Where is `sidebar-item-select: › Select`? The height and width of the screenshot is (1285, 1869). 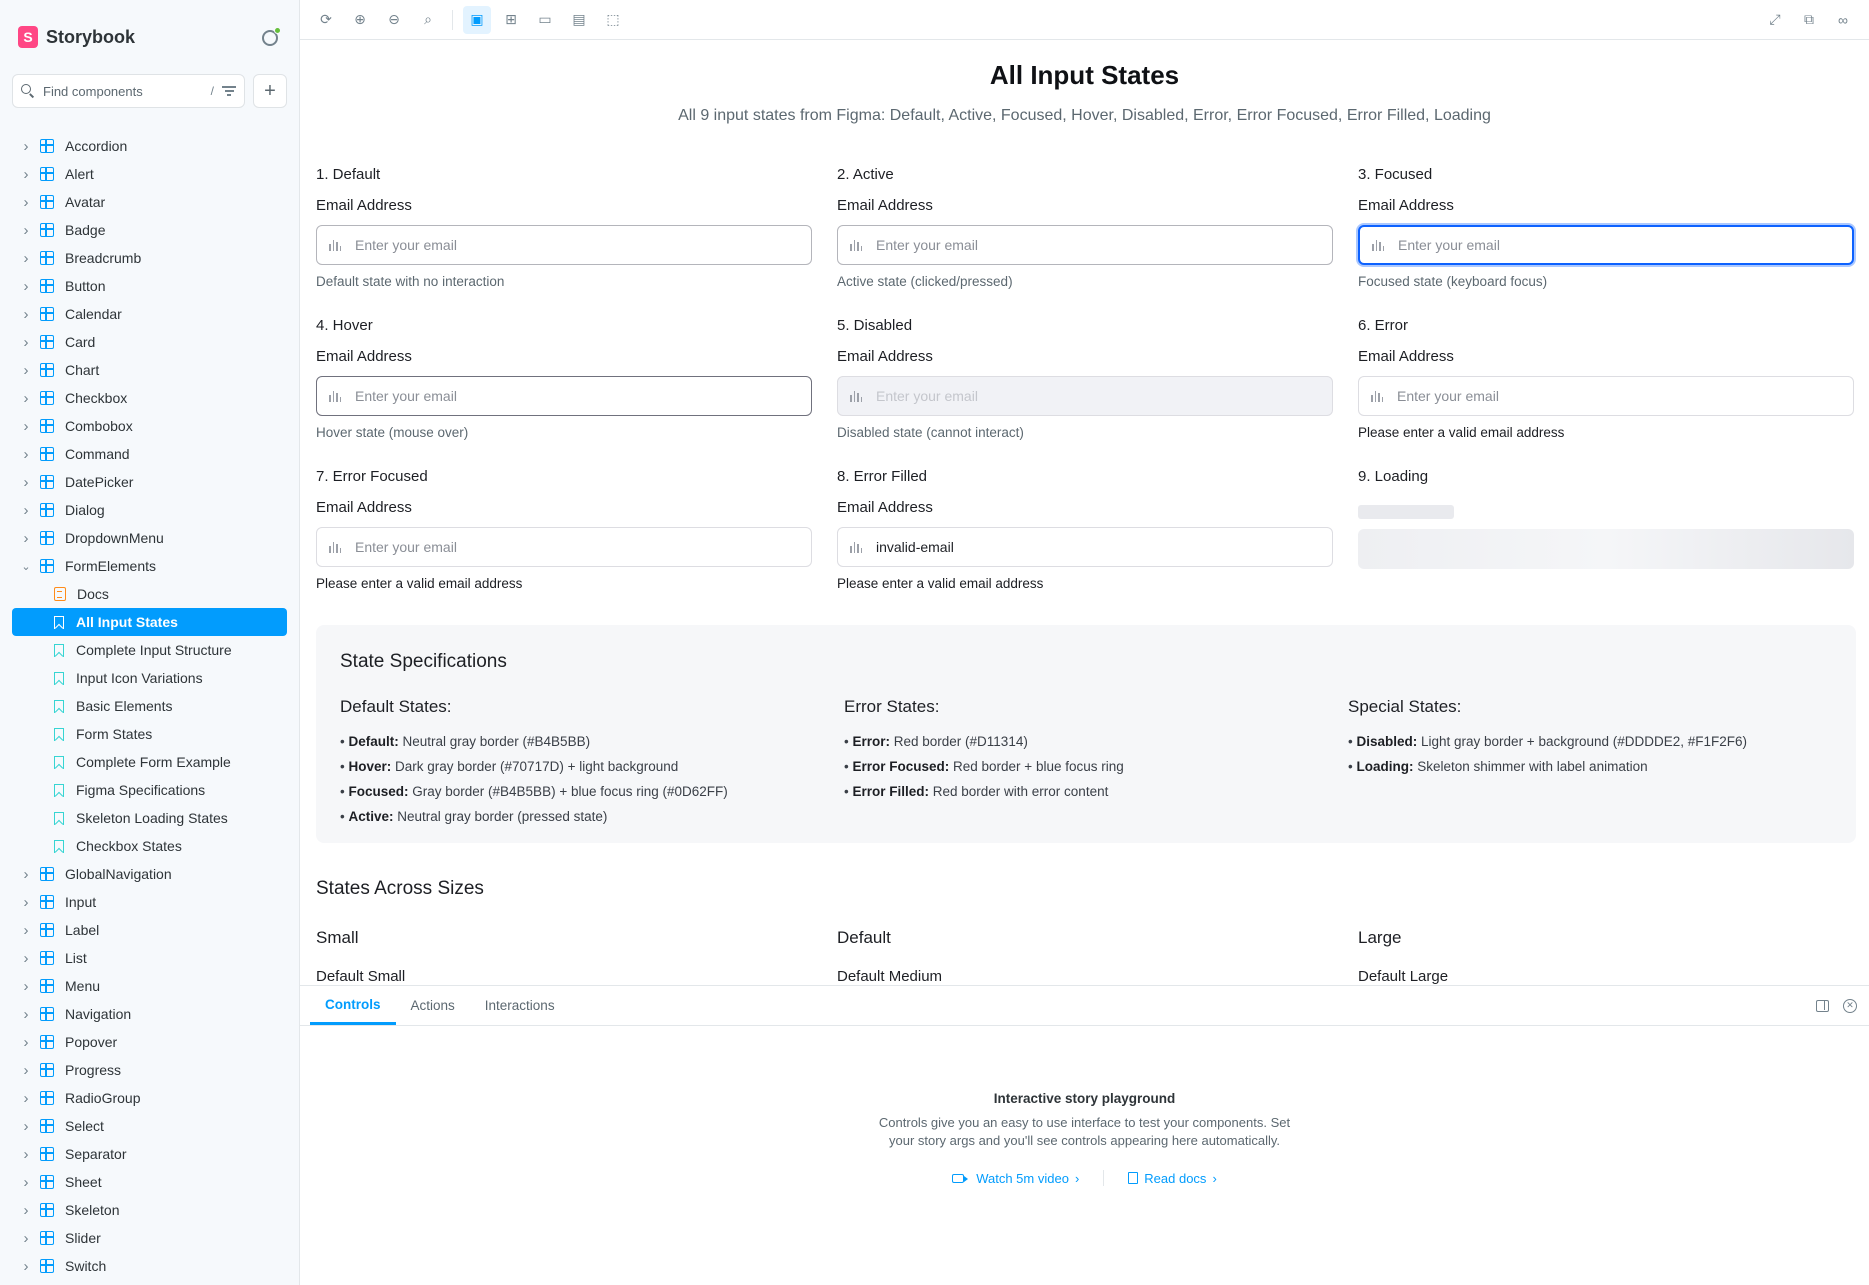
sidebar-item-select: › Select is located at coordinates (149, 1126).